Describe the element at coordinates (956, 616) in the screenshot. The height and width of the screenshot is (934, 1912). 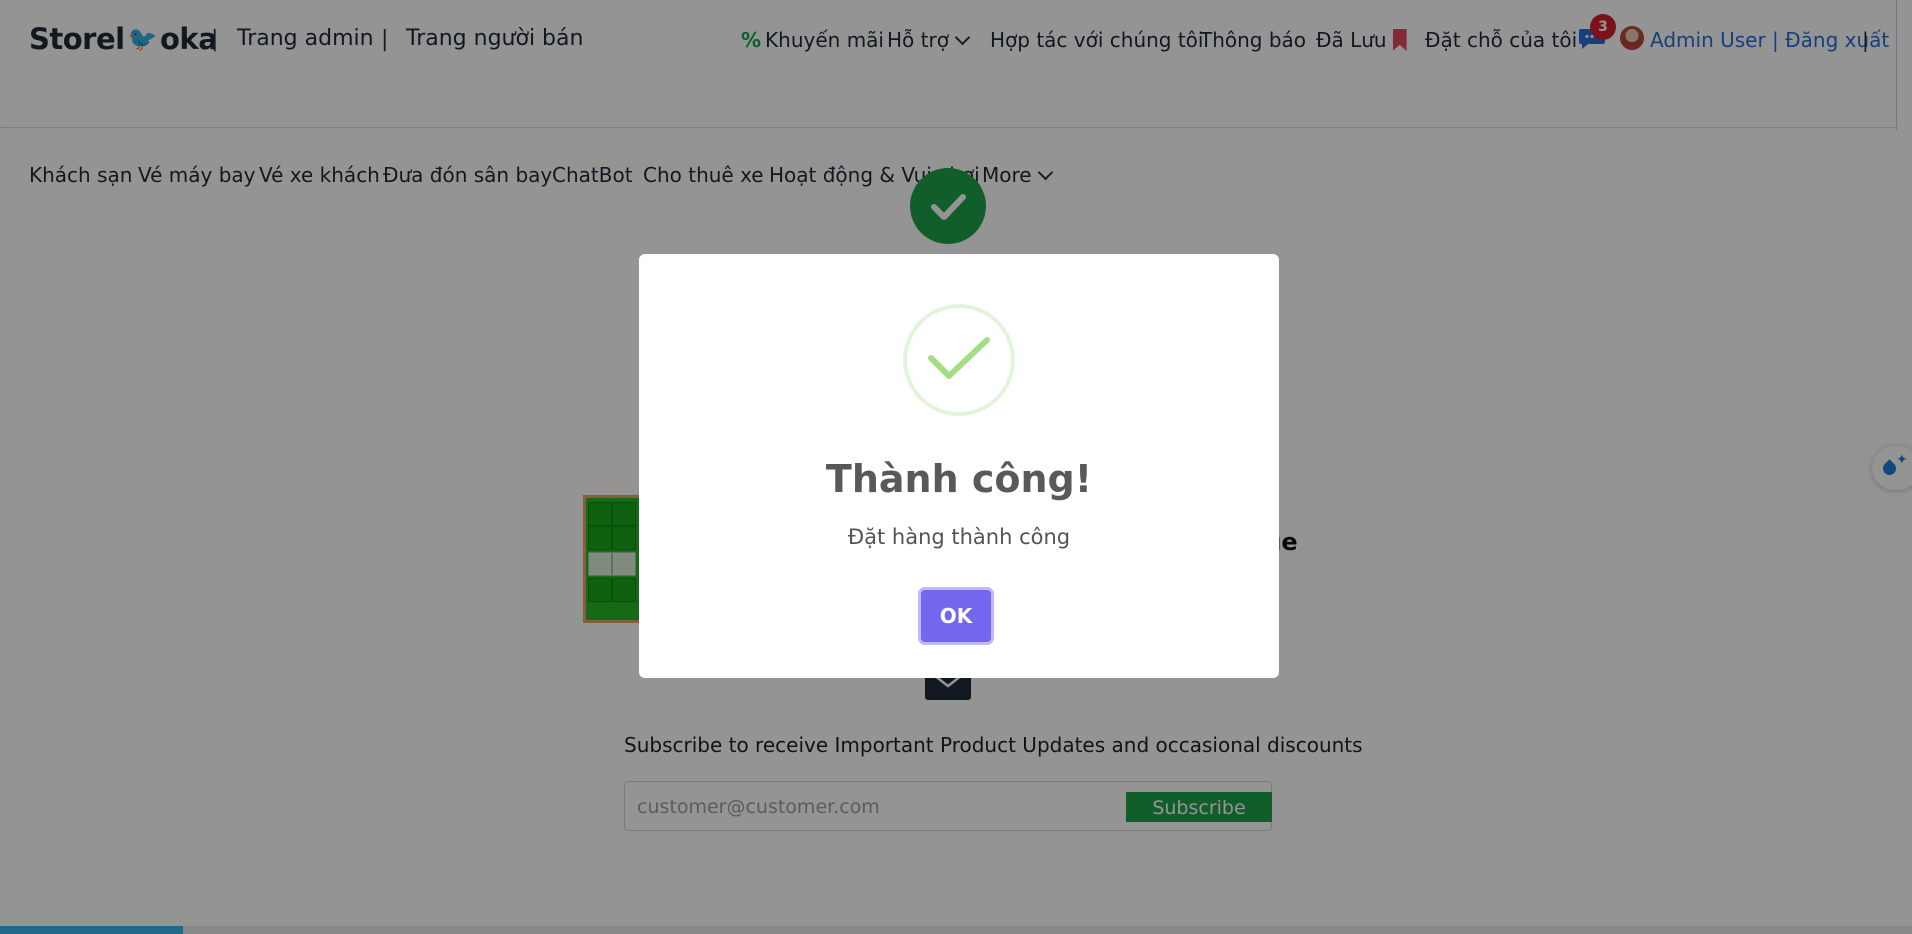
I see `ok-button: OK` at that location.